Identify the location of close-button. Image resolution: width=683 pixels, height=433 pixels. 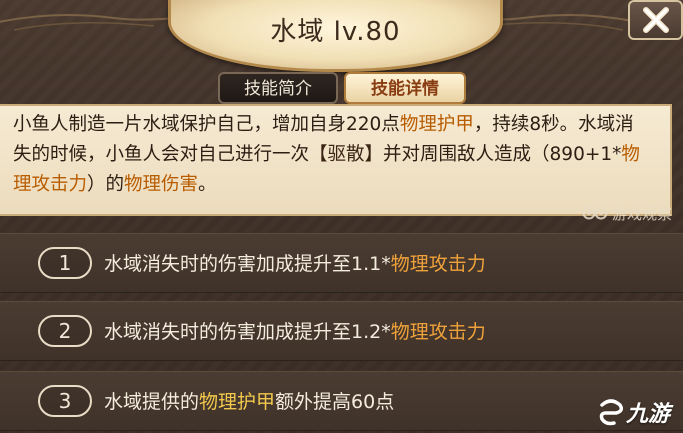
(655, 20).